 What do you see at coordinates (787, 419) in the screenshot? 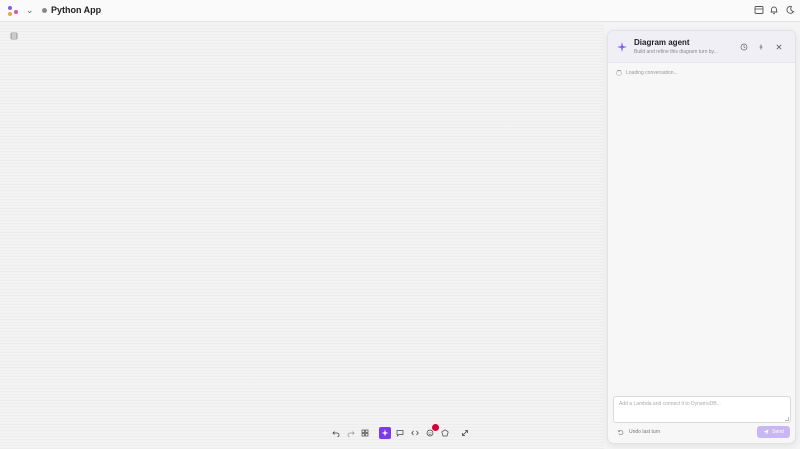
I see `resize-handle` at bounding box center [787, 419].